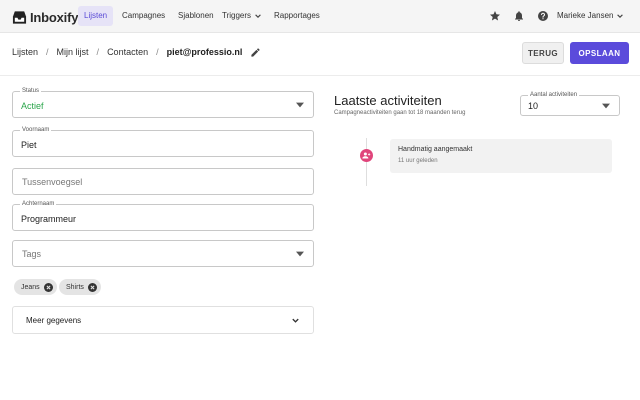  What do you see at coordinates (533, 106) in the screenshot?
I see `activity-count-value: 10` at bounding box center [533, 106].